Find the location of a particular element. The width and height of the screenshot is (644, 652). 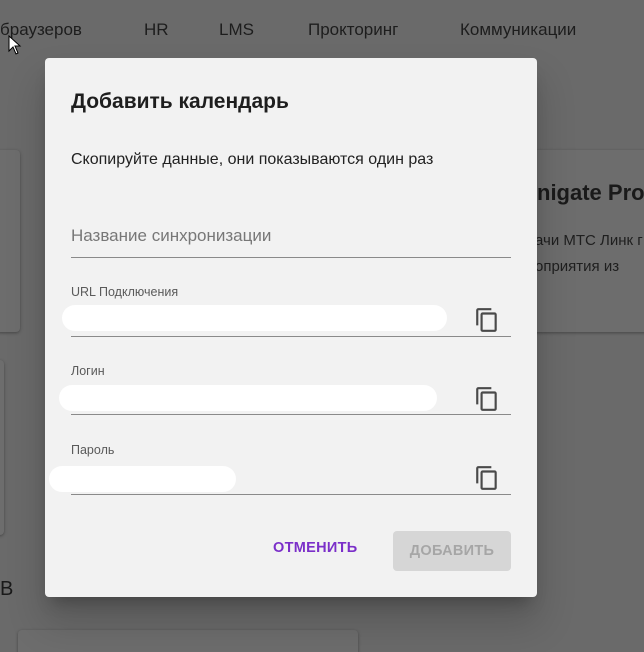

copy-url-button is located at coordinates (487, 320).